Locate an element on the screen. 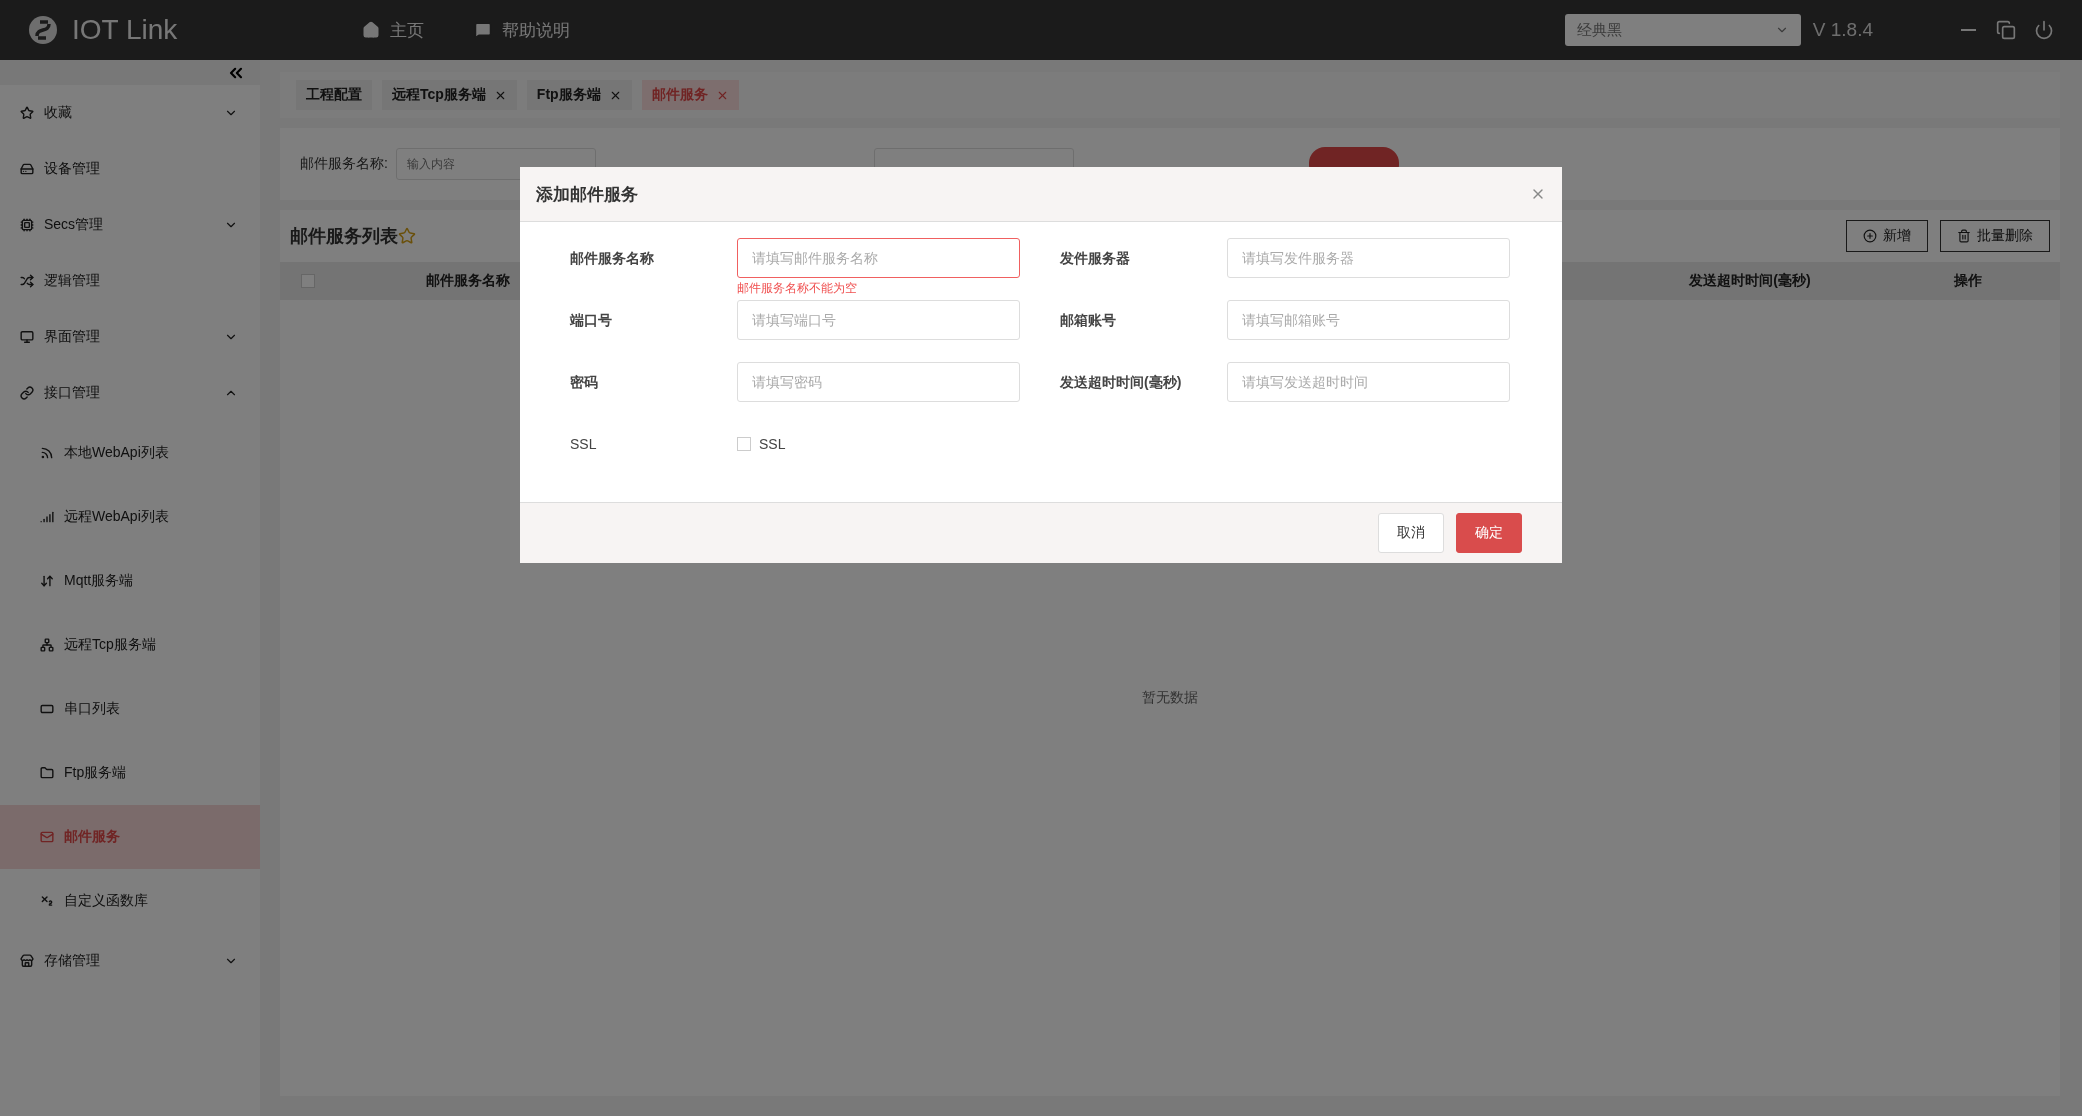 The image size is (2082, 1116). tab: 远程Tcp服务端 is located at coordinates (449, 95).